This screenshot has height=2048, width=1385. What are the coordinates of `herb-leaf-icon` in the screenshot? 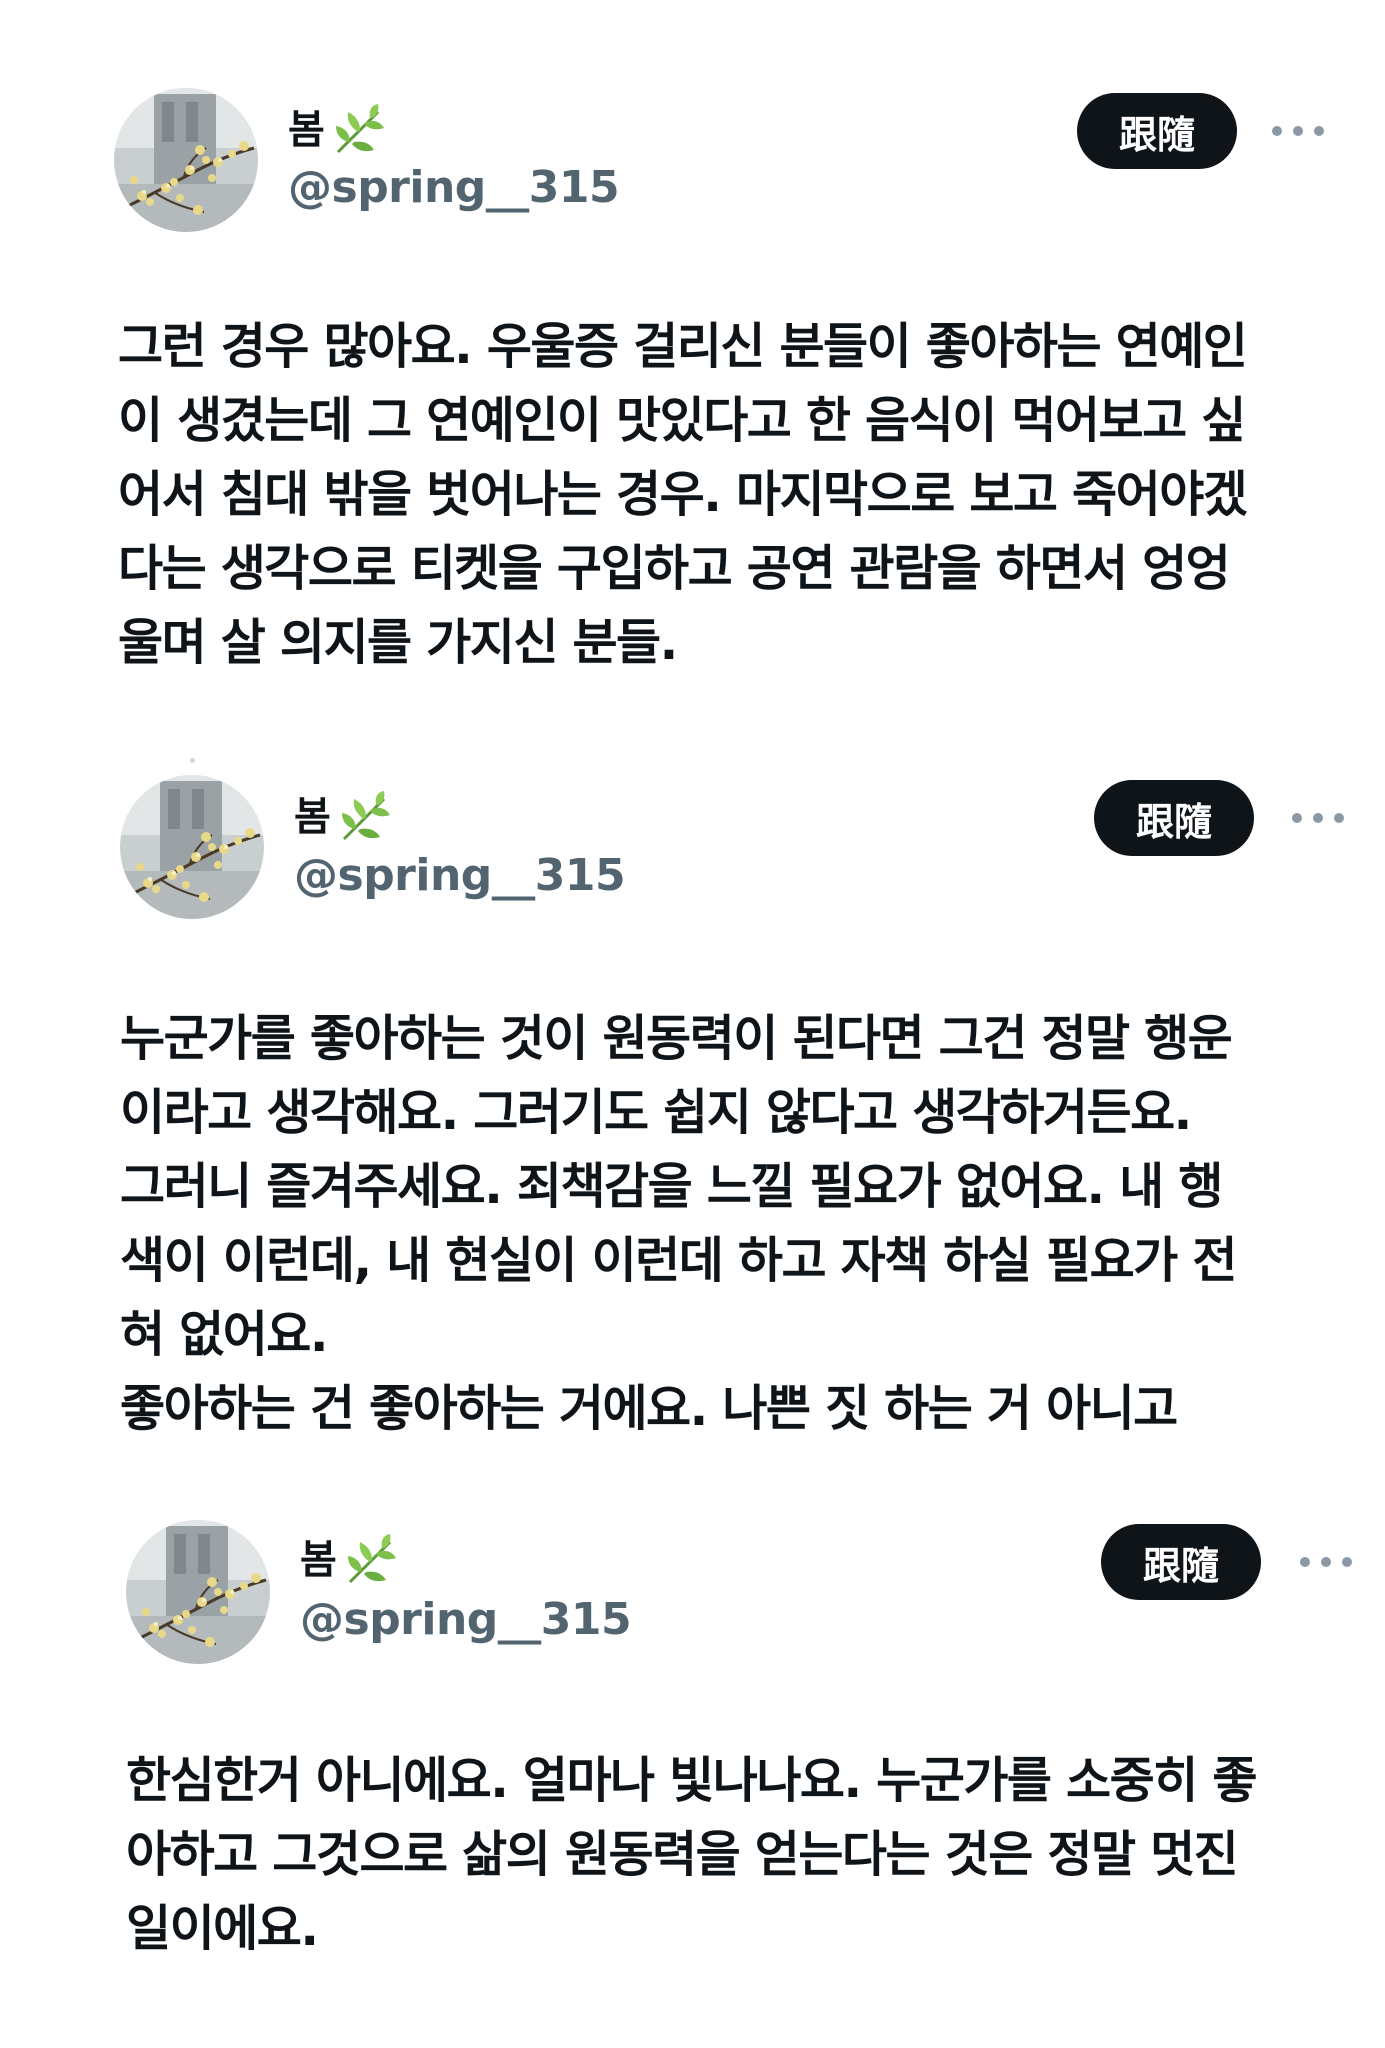 It's located at (370, 1560).